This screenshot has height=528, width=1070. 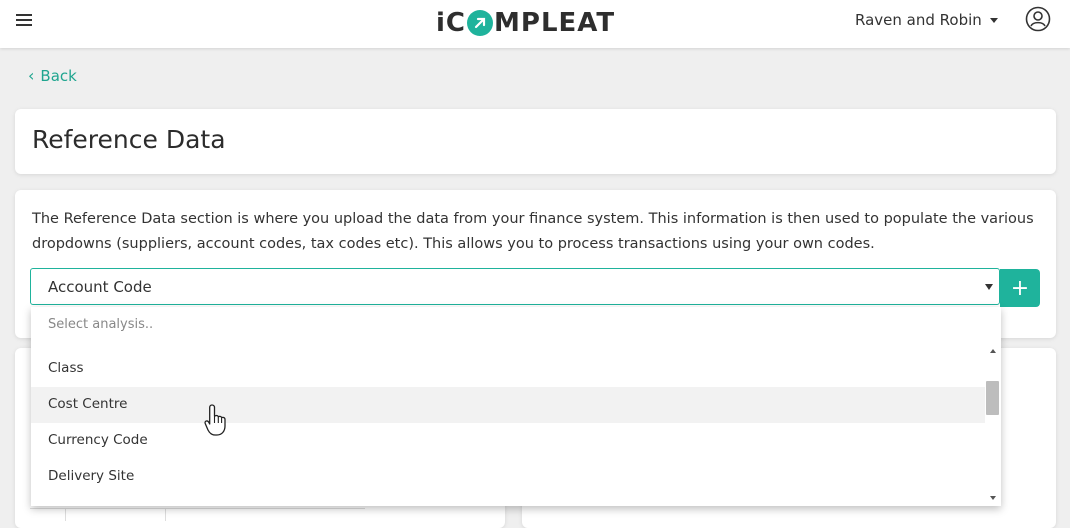 I want to click on option-class: Class, so click(x=508, y=369).